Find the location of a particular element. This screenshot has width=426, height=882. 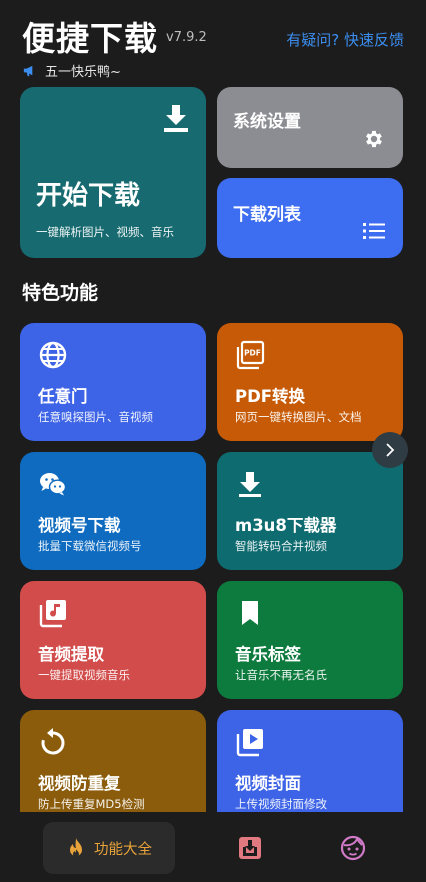

feature-subtitle: 上传视频封面修改 is located at coordinates (281, 804).